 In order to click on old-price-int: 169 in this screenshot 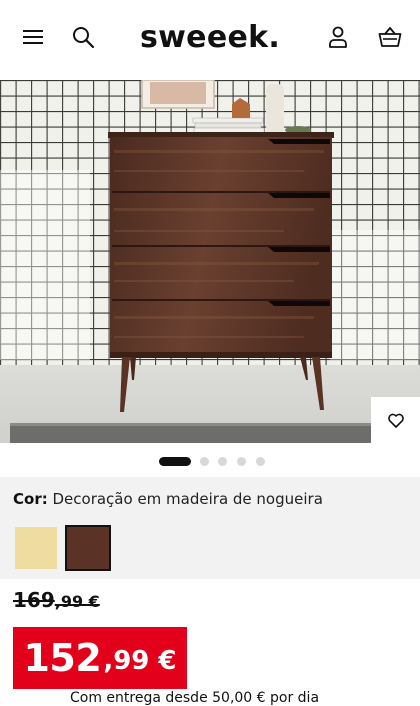, I will do `click(34, 600)`.